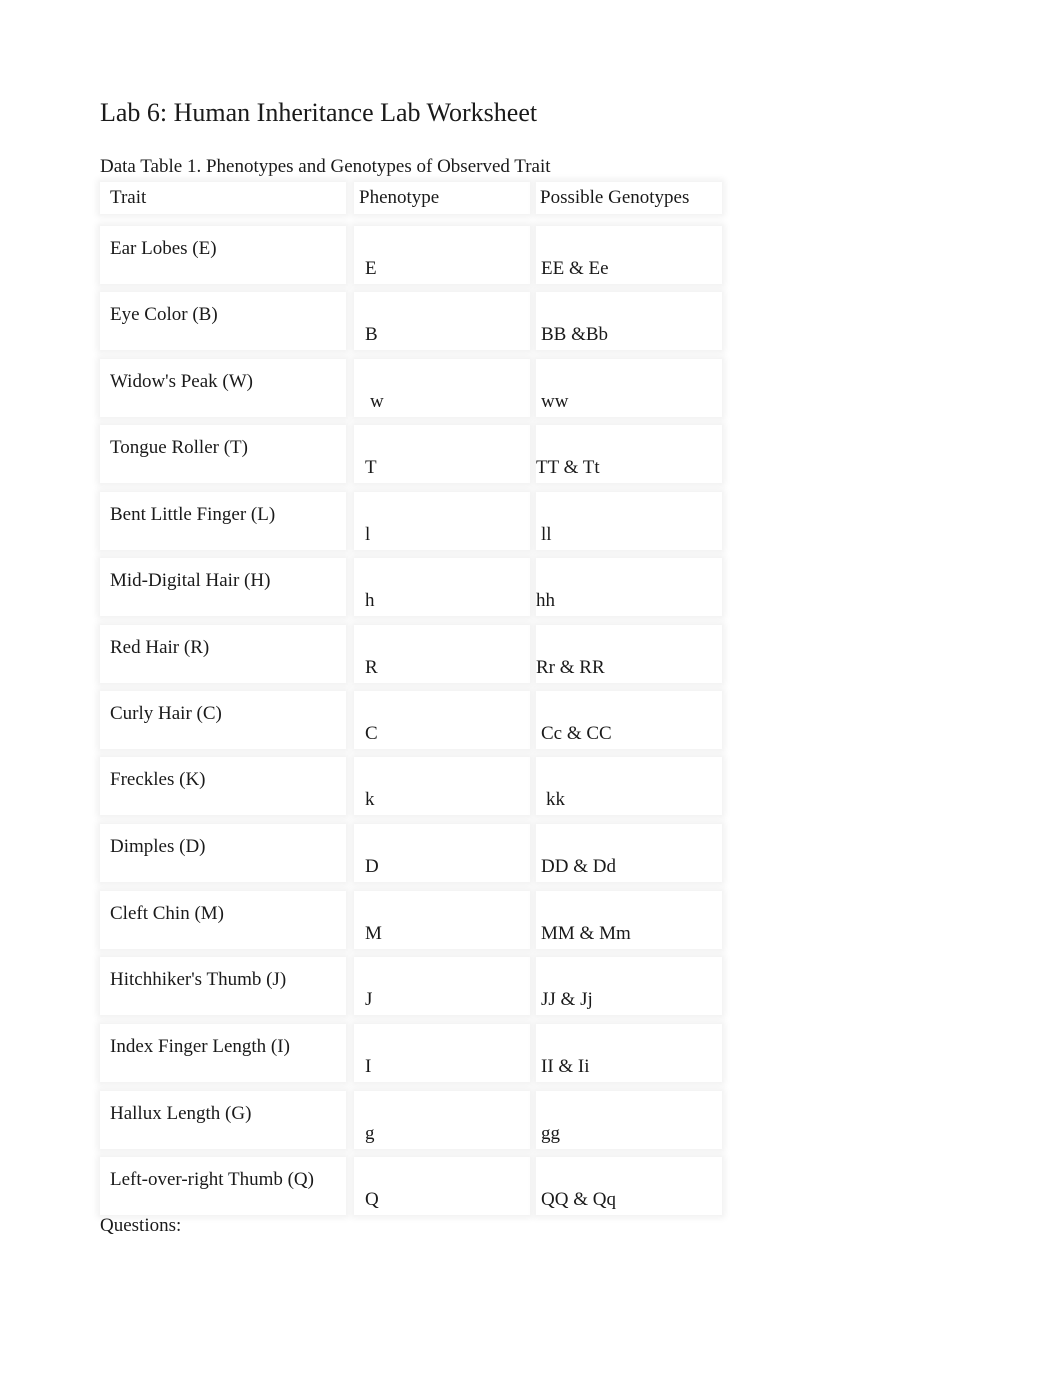 Image resolution: width=1062 pixels, height=1377 pixels. I want to click on table-header-phenotype: Phenotype, so click(399, 197).